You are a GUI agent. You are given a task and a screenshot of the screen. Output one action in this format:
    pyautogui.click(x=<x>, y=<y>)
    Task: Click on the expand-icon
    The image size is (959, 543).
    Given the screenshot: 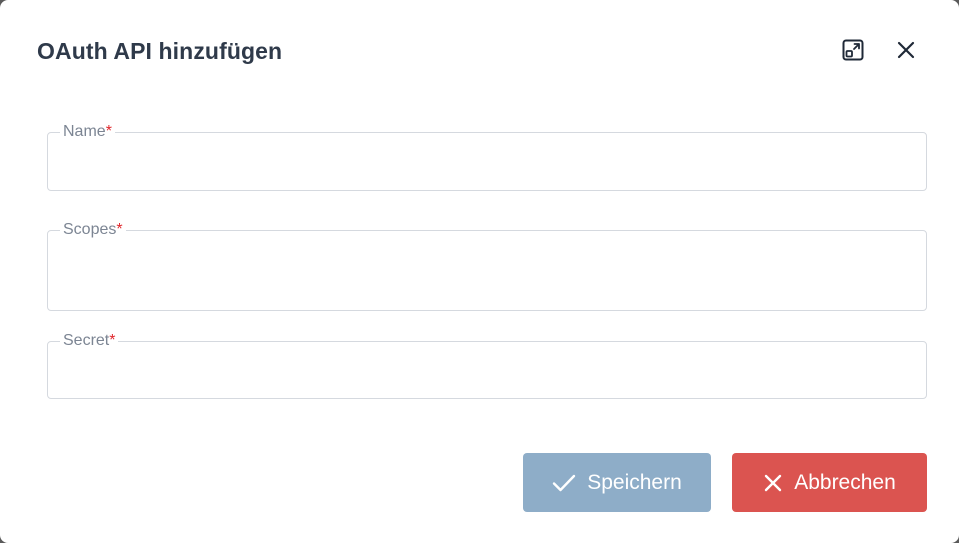 What is the action you would take?
    pyautogui.click(x=853, y=50)
    